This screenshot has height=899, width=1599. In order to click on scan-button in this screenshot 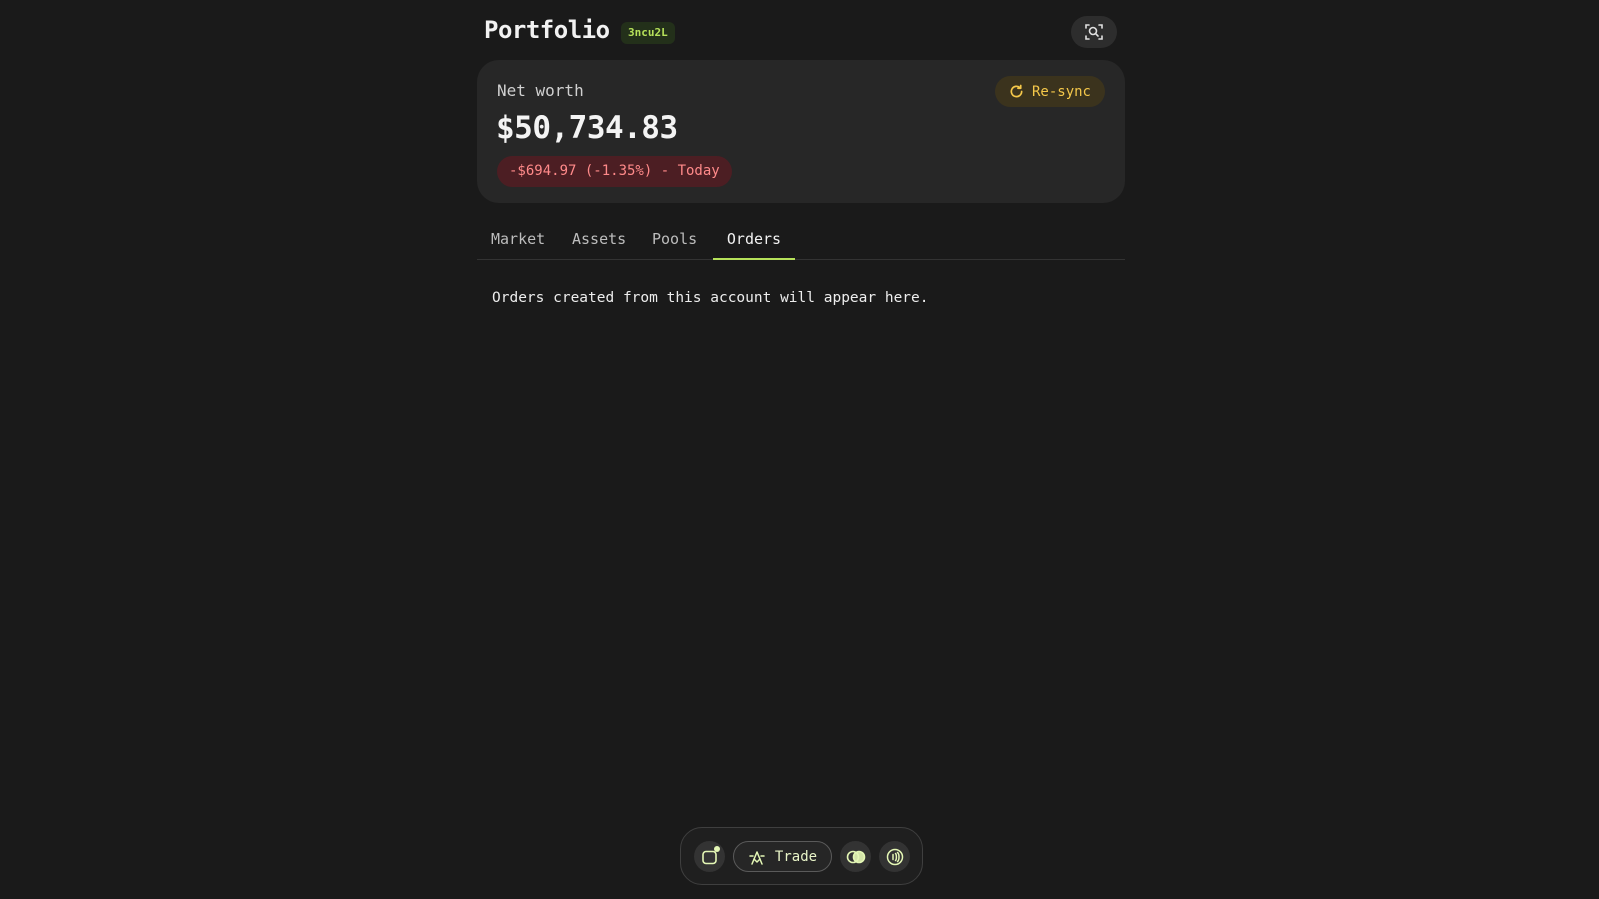, I will do `click(1094, 32)`.